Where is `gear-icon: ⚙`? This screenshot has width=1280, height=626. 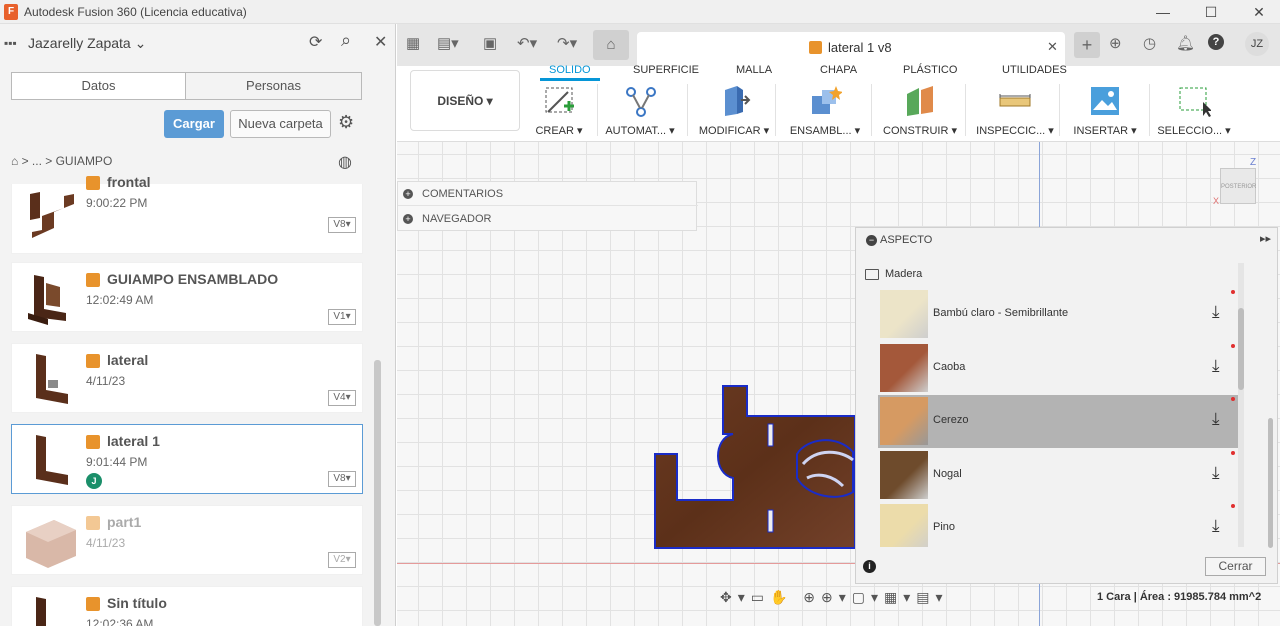
gear-icon: ⚙ is located at coordinates (346, 122).